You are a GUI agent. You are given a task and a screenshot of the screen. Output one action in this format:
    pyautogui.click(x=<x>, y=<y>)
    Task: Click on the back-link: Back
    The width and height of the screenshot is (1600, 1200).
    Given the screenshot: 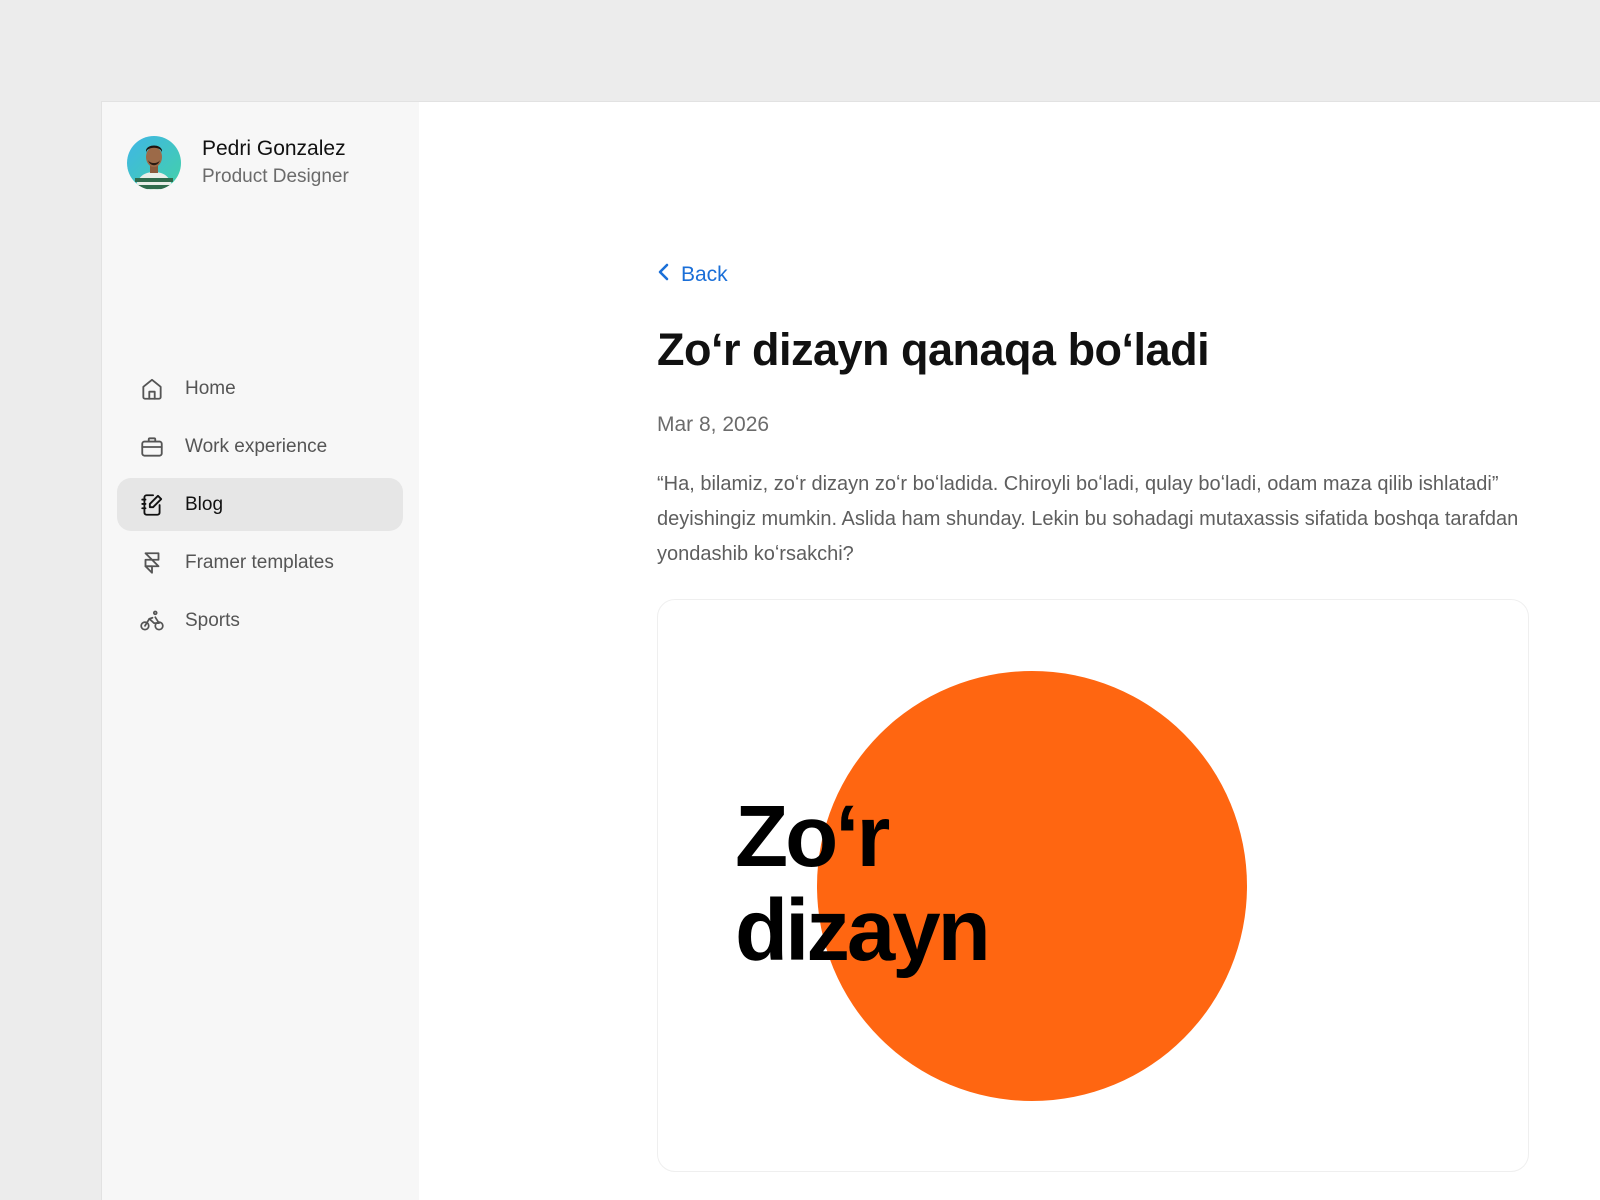 What is the action you would take?
    pyautogui.click(x=692, y=275)
    